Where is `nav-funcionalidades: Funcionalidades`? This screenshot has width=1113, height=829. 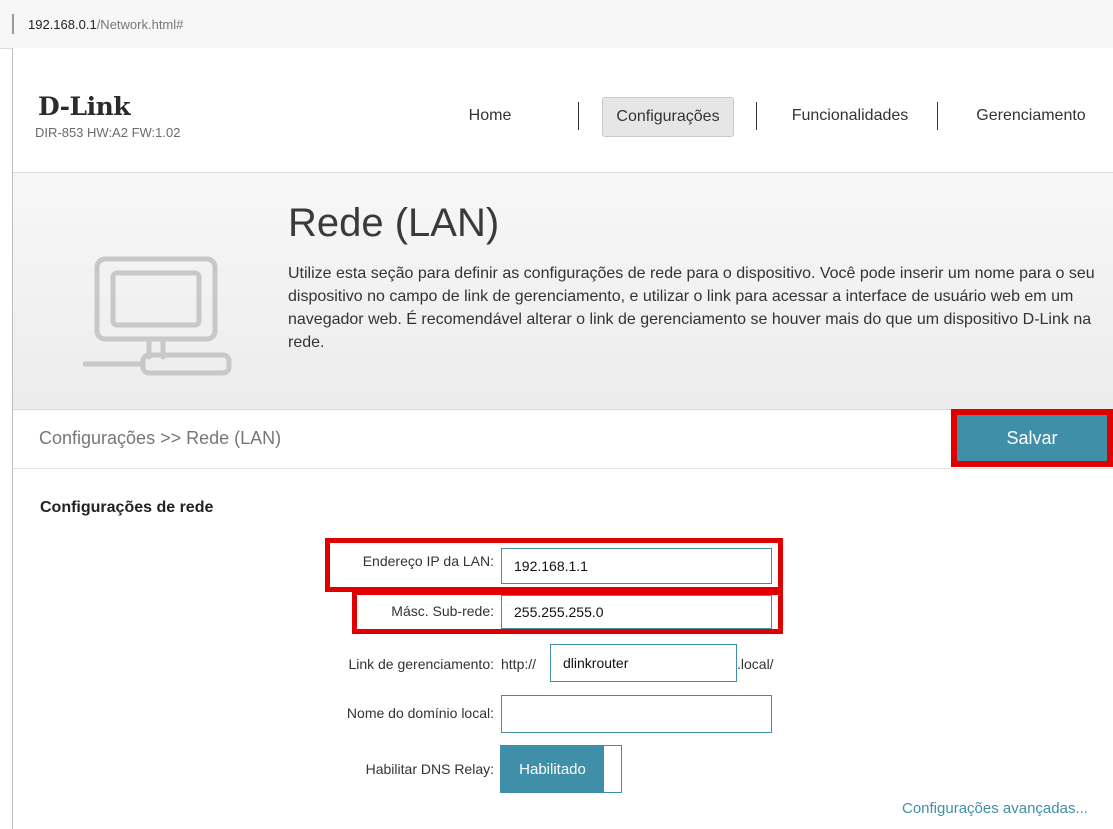
nav-funcionalidades: Funcionalidades is located at coordinates (850, 116).